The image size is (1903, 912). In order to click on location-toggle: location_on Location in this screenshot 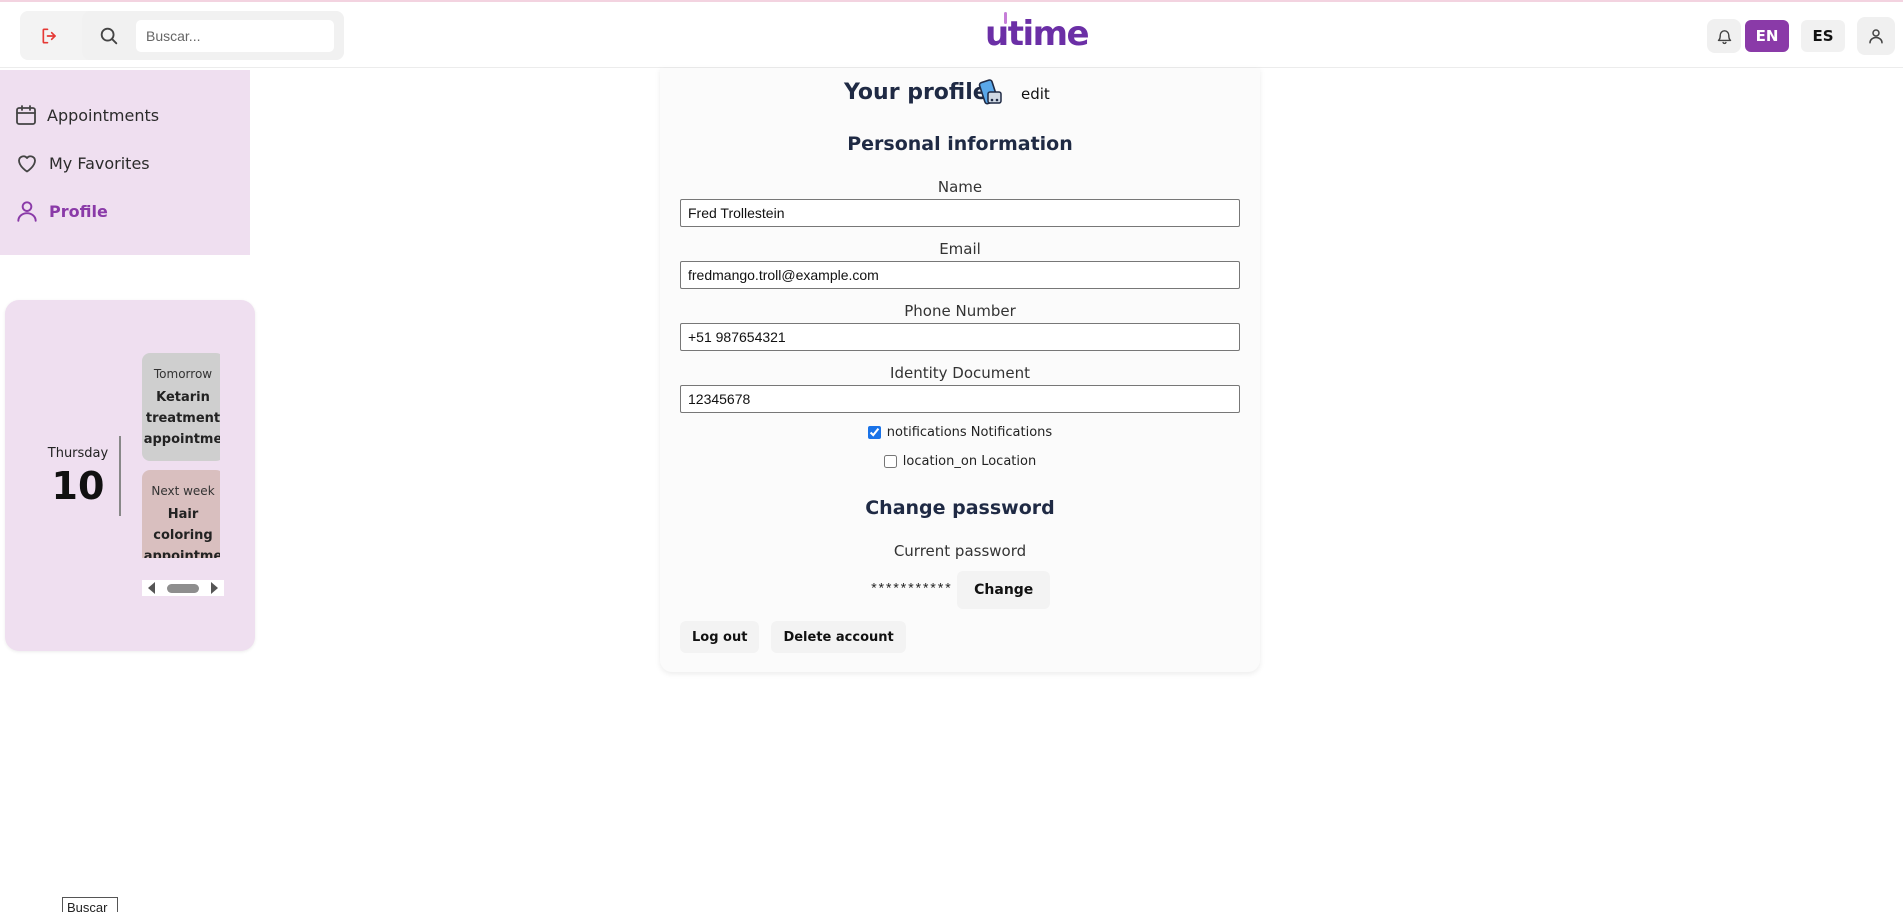, I will do `click(960, 461)`.